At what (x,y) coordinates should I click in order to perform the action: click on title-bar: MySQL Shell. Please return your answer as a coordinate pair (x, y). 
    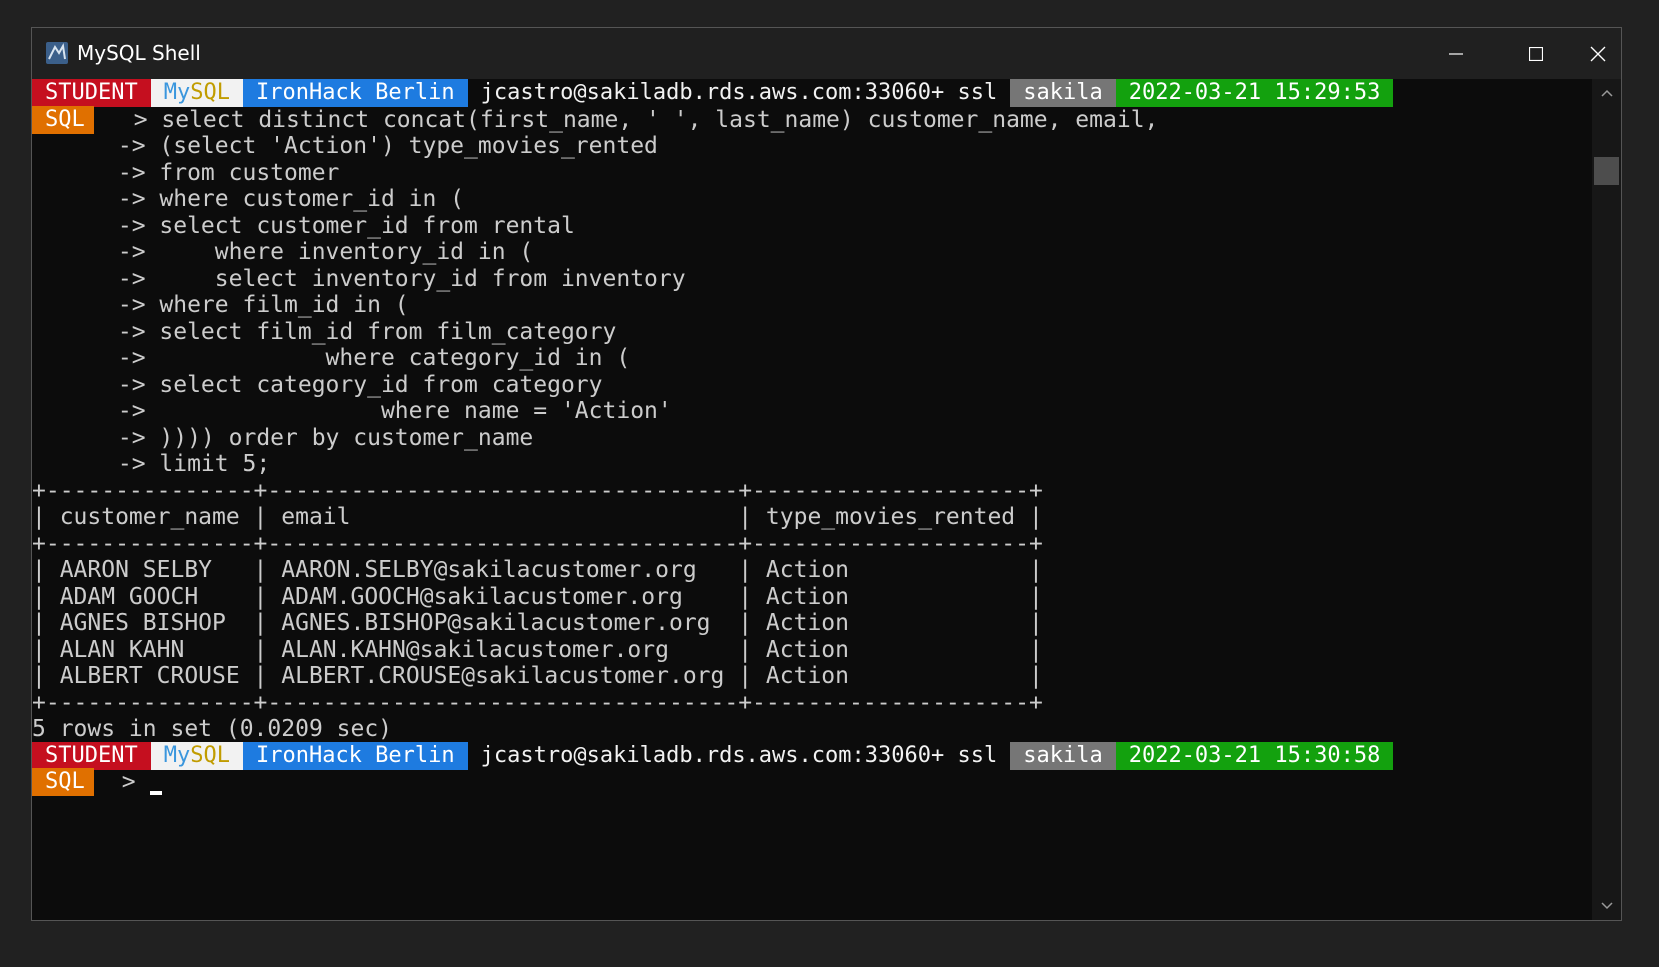
    Looking at the image, I should click on (826, 53).